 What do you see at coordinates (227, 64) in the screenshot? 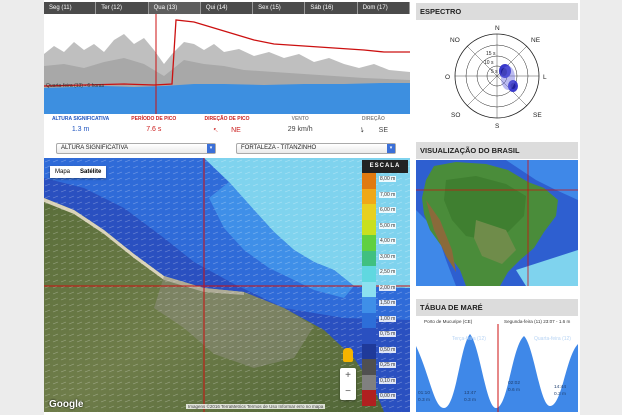
I see `forecast-chart: Quarta-feira (13) - 6 horas` at bounding box center [227, 64].